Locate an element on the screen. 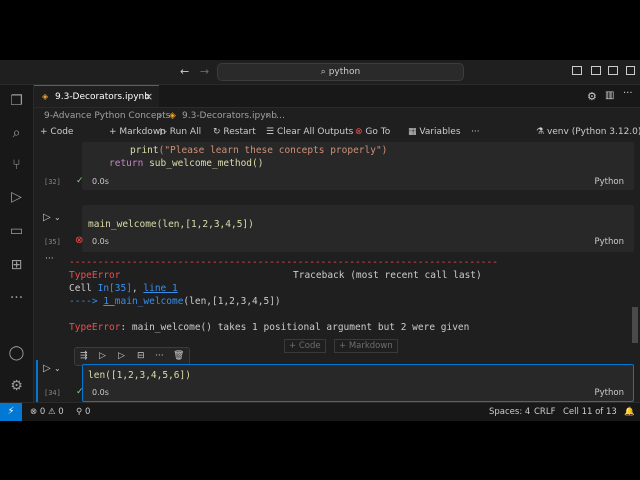 The image size is (640, 480). tab-label: 9.3-Decorators.ipynb is located at coordinates (102, 97).